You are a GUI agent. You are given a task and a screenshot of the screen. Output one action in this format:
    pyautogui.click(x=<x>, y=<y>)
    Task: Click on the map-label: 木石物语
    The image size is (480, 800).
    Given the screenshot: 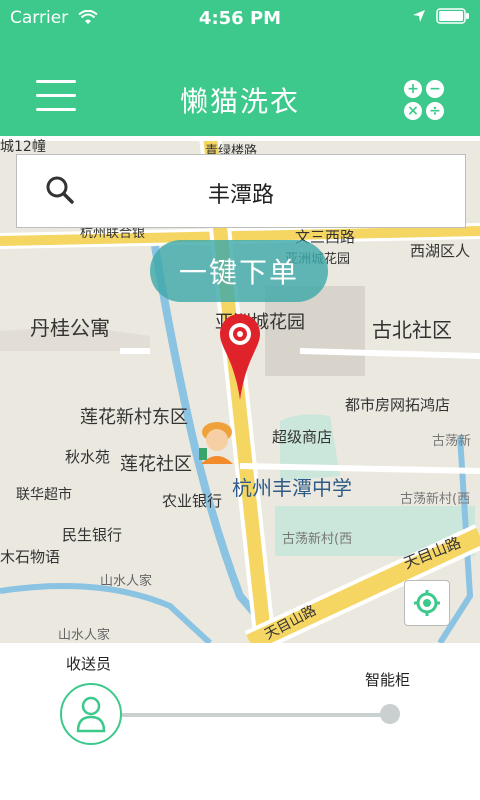 What is the action you would take?
    pyautogui.click(x=30, y=557)
    